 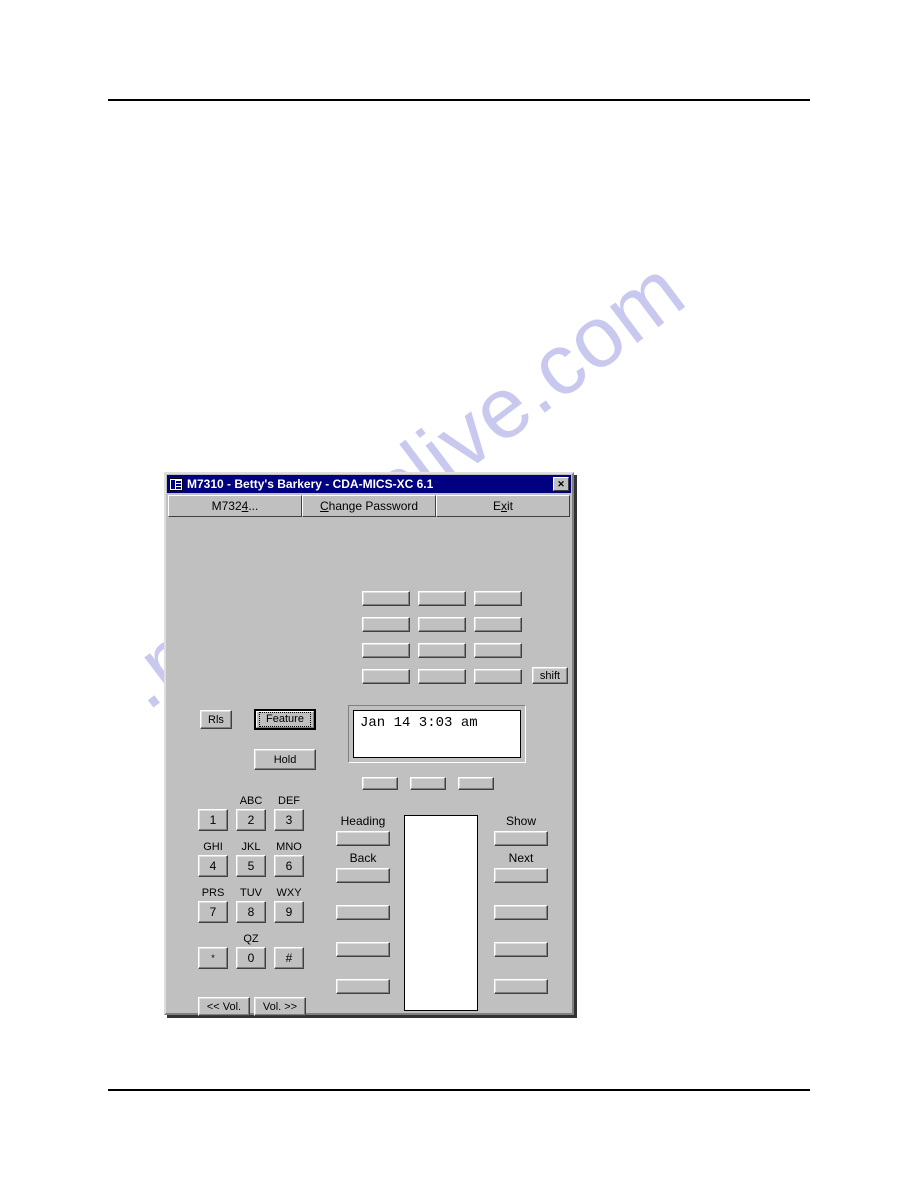 What do you see at coordinates (245, 506) in the screenshot?
I see `menu-accel-m7324: 4` at bounding box center [245, 506].